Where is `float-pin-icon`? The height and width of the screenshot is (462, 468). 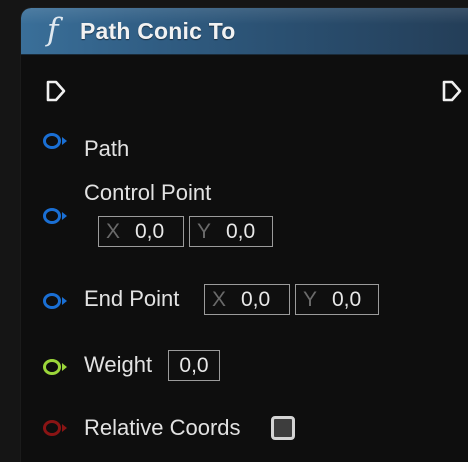
float-pin-icon is located at coordinates (56, 367).